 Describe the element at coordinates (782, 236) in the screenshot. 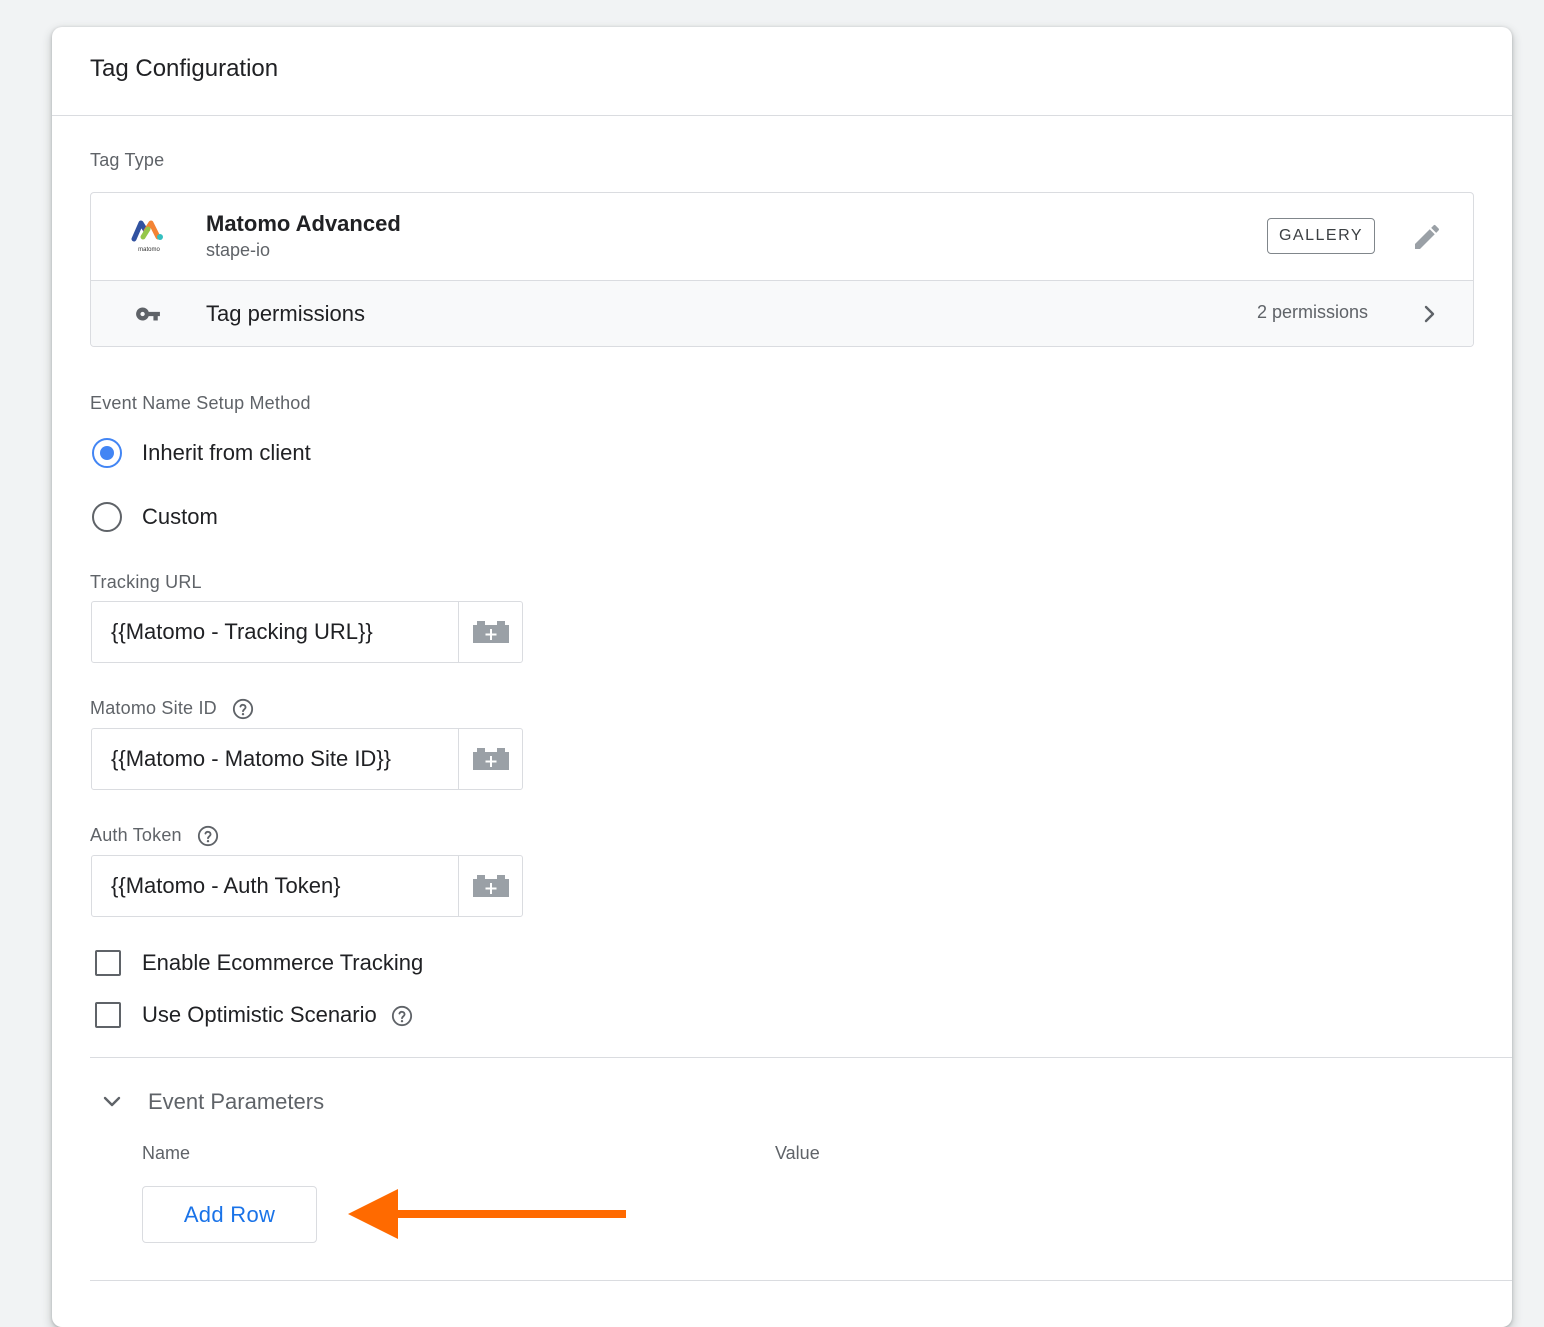

I see `tag-type-row: matomo Matomo Advanced stape-io GALLERY` at that location.